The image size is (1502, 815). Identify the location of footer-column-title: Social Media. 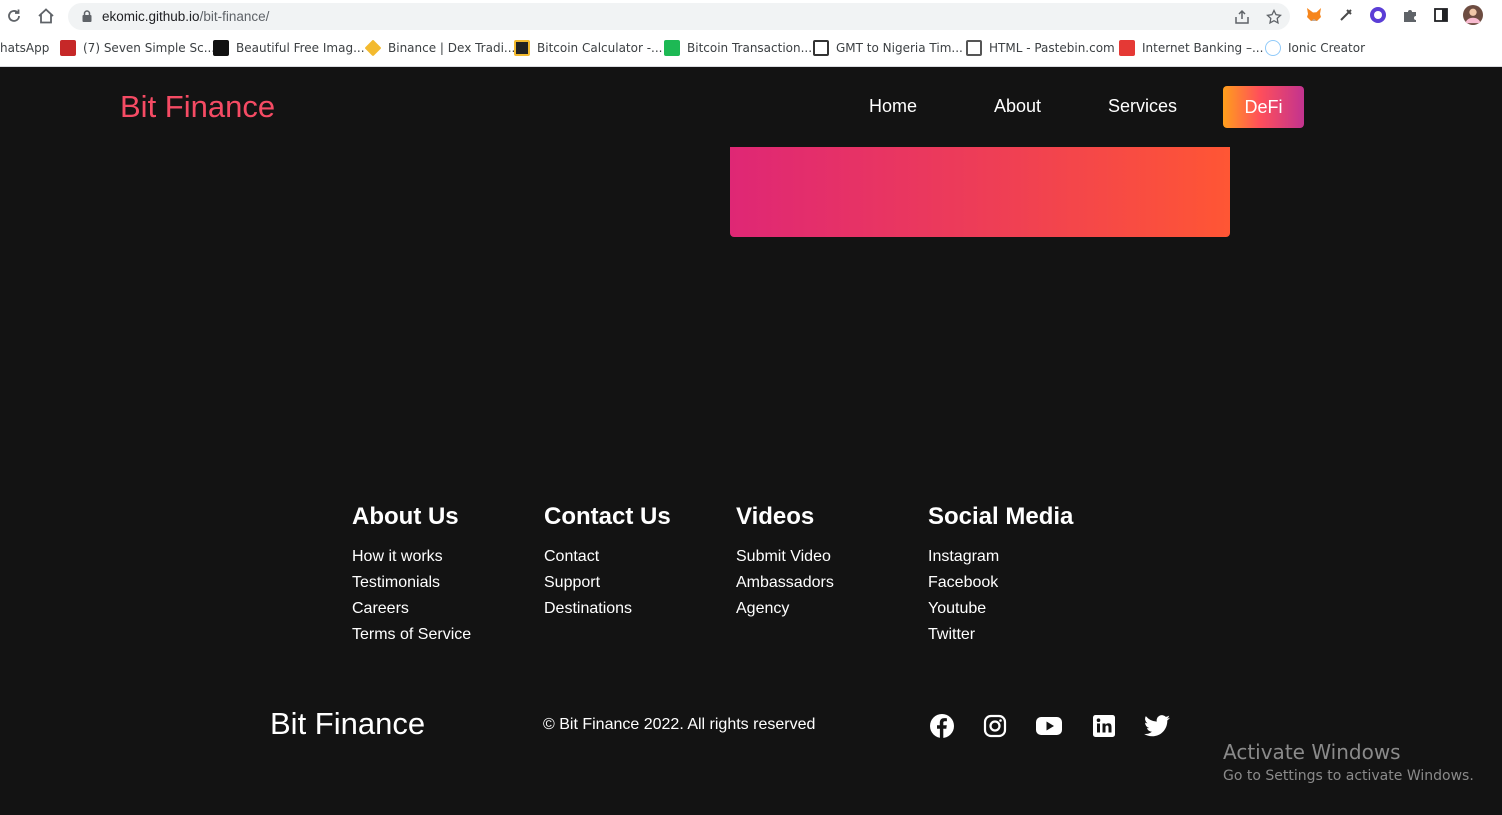
(1001, 516).